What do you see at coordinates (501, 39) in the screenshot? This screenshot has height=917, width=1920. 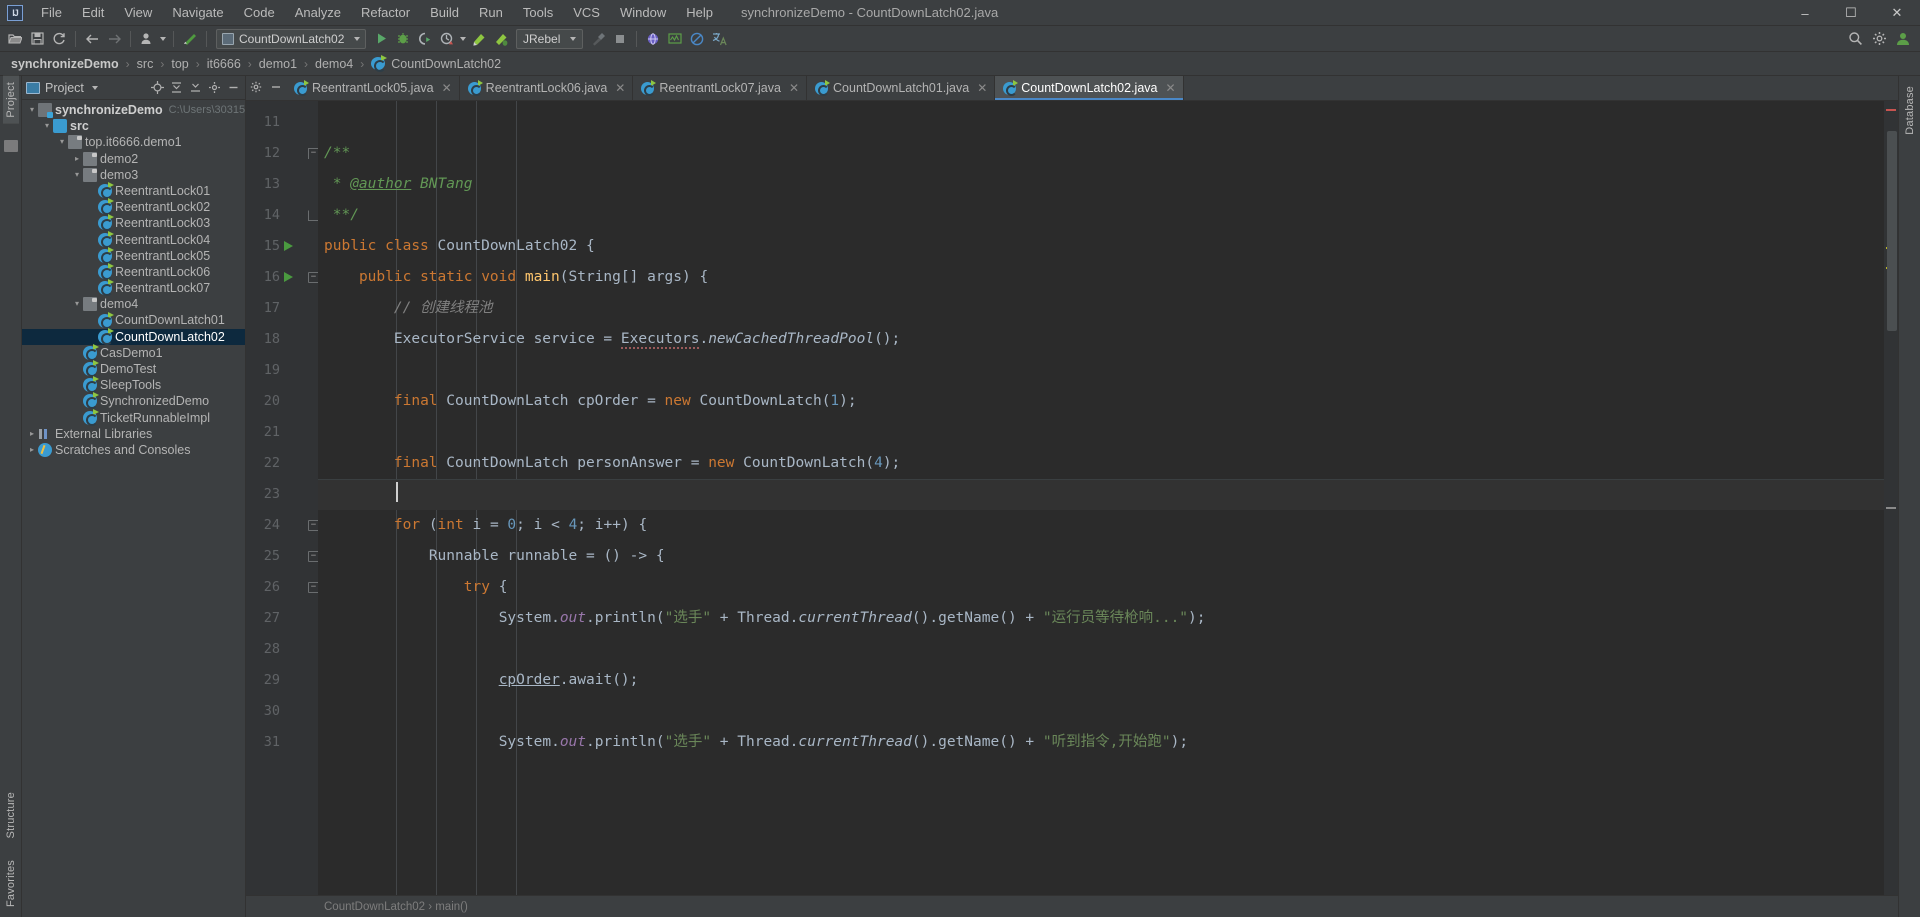 I see `jrebel-debug-icon` at bounding box center [501, 39].